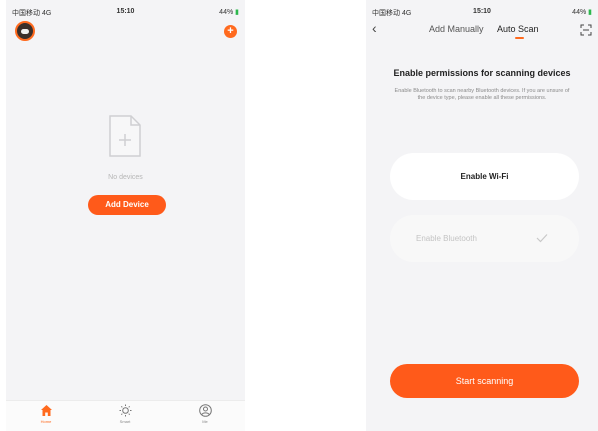 This screenshot has height=431, width=598. I want to click on enable-wifi-button: Enable Wi-Fi, so click(484, 176).